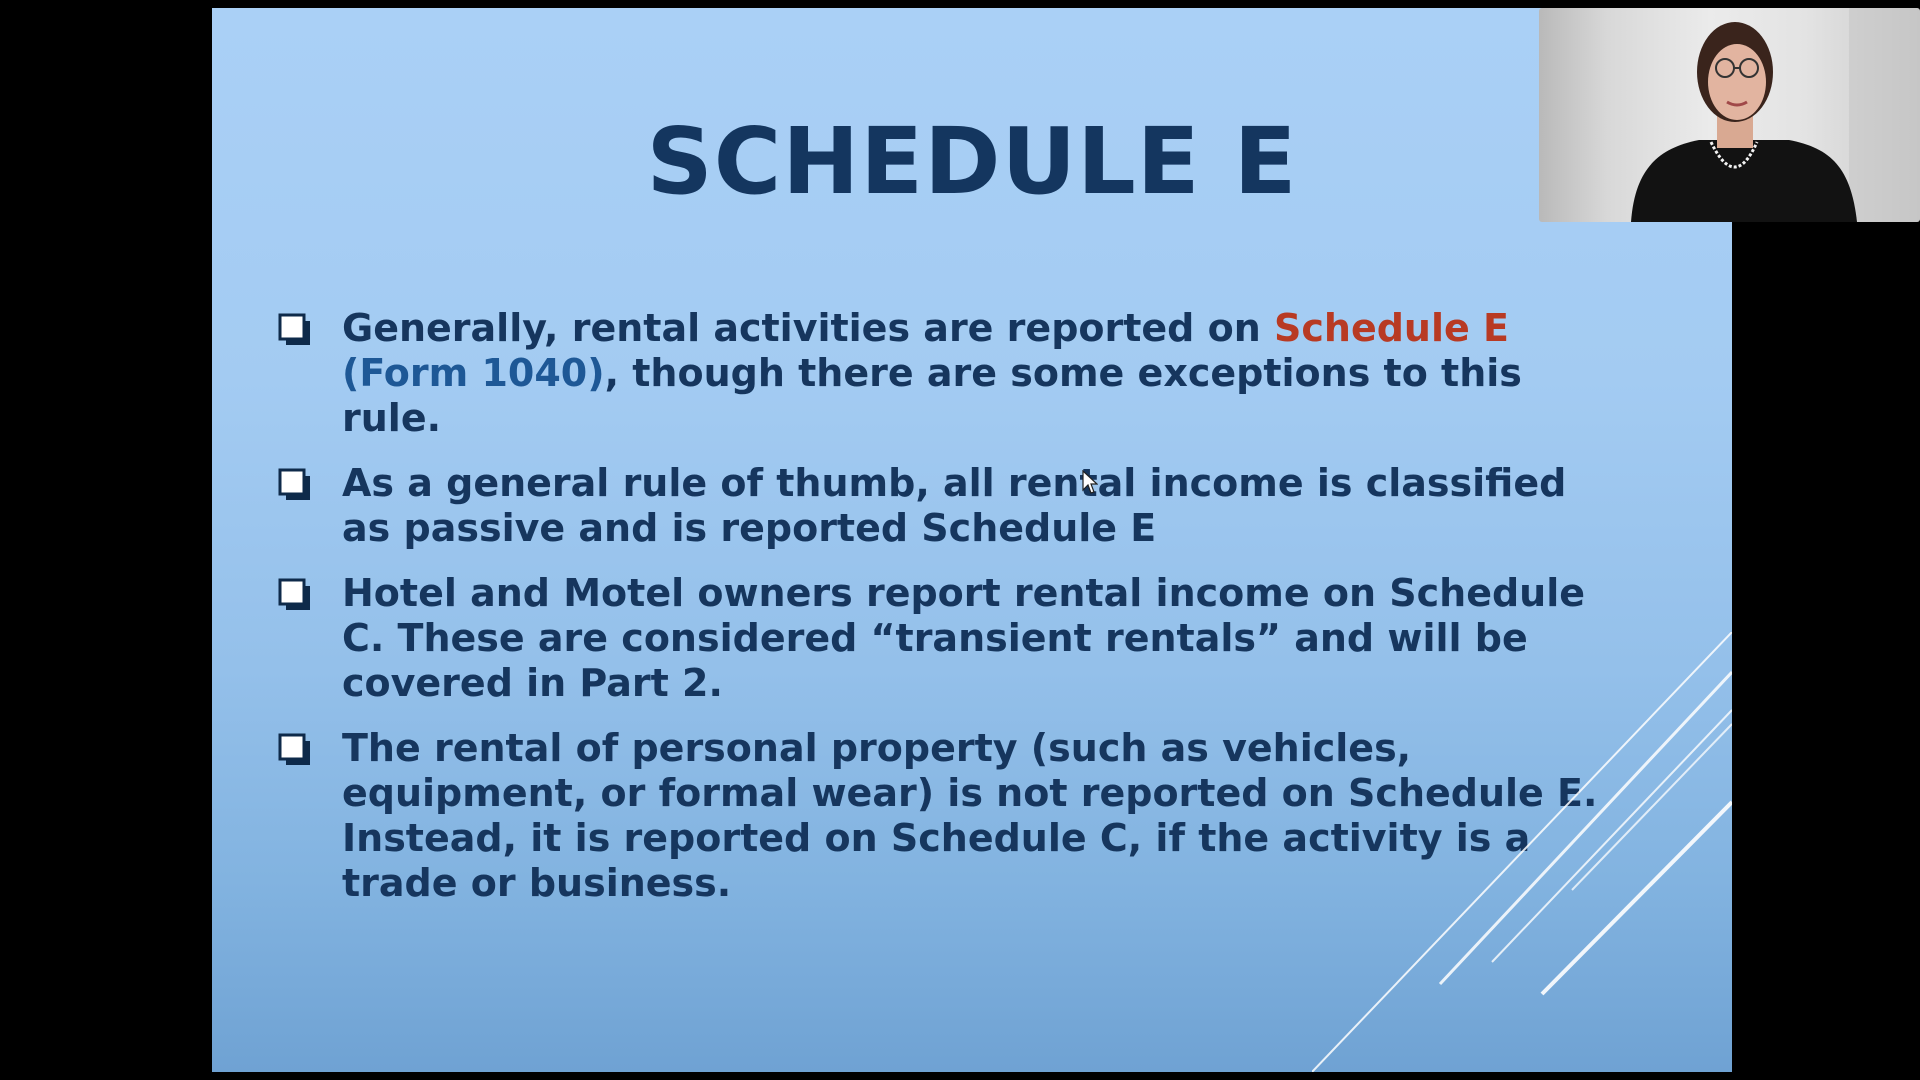  I want to click on form-1040-reference: (Form 1040), so click(473, 373).